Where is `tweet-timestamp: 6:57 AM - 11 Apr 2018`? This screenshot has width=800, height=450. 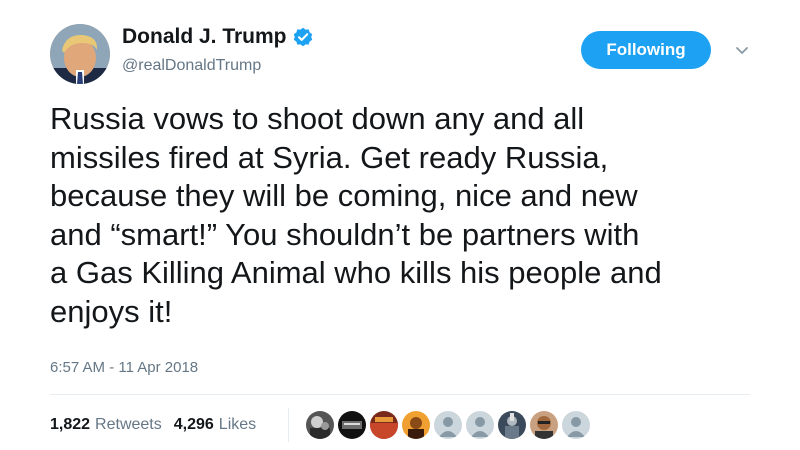
tweet-timestamp: 6:57 AM - 11 Apr 2018 is located at coordinates (124, 367).